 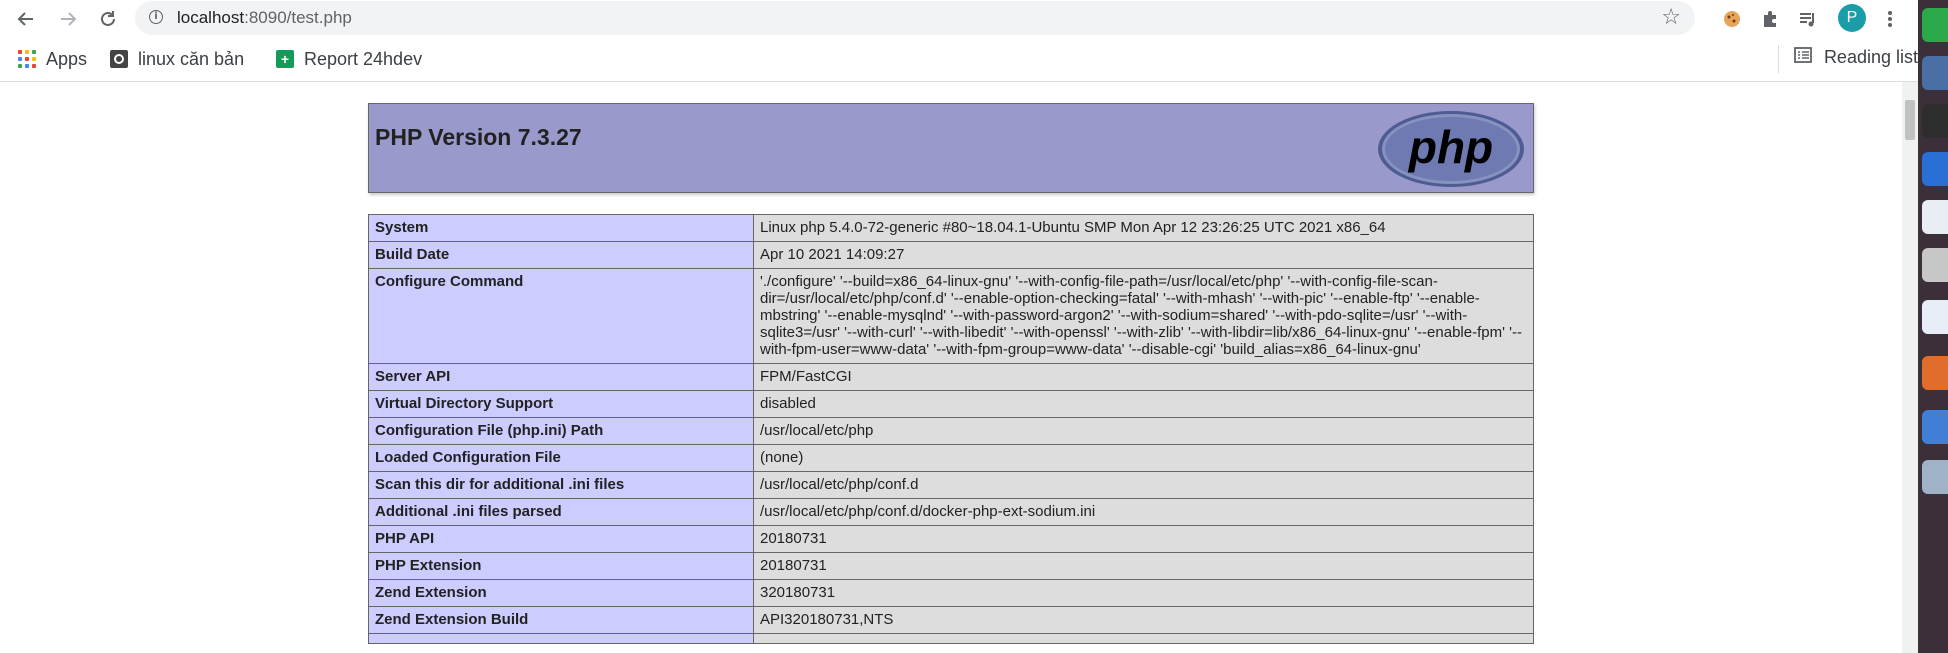 I want to click on bookmark-star-icon: ☆, so click(x=1671, y=17).